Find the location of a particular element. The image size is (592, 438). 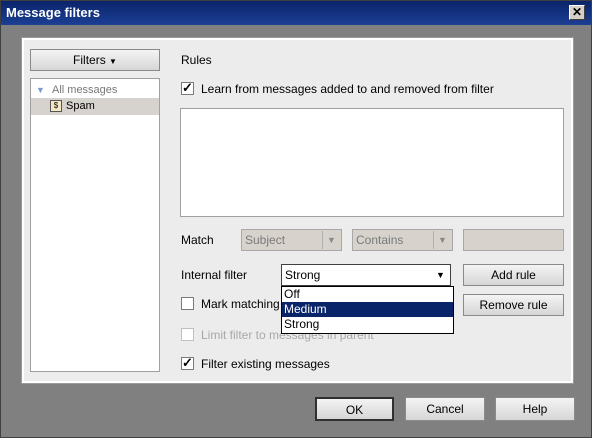

help-label: Help is located at coordinates (535, 409).